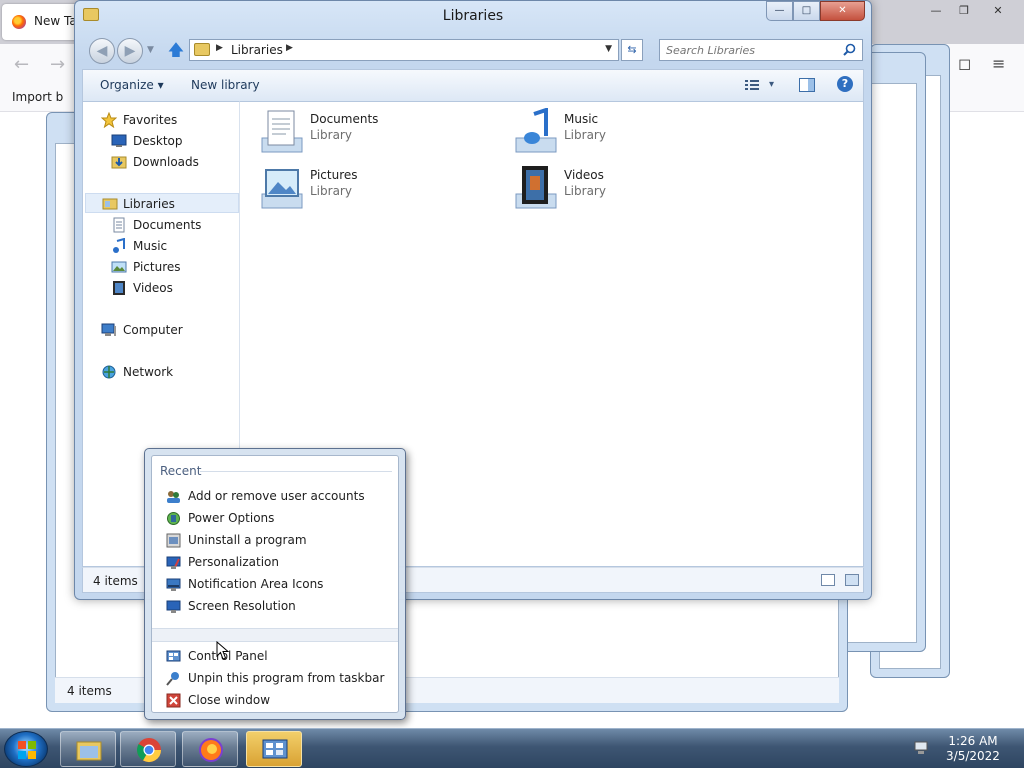 This screenshot has width=1024, height=768. I want to click on search-input, so click(751, 50).